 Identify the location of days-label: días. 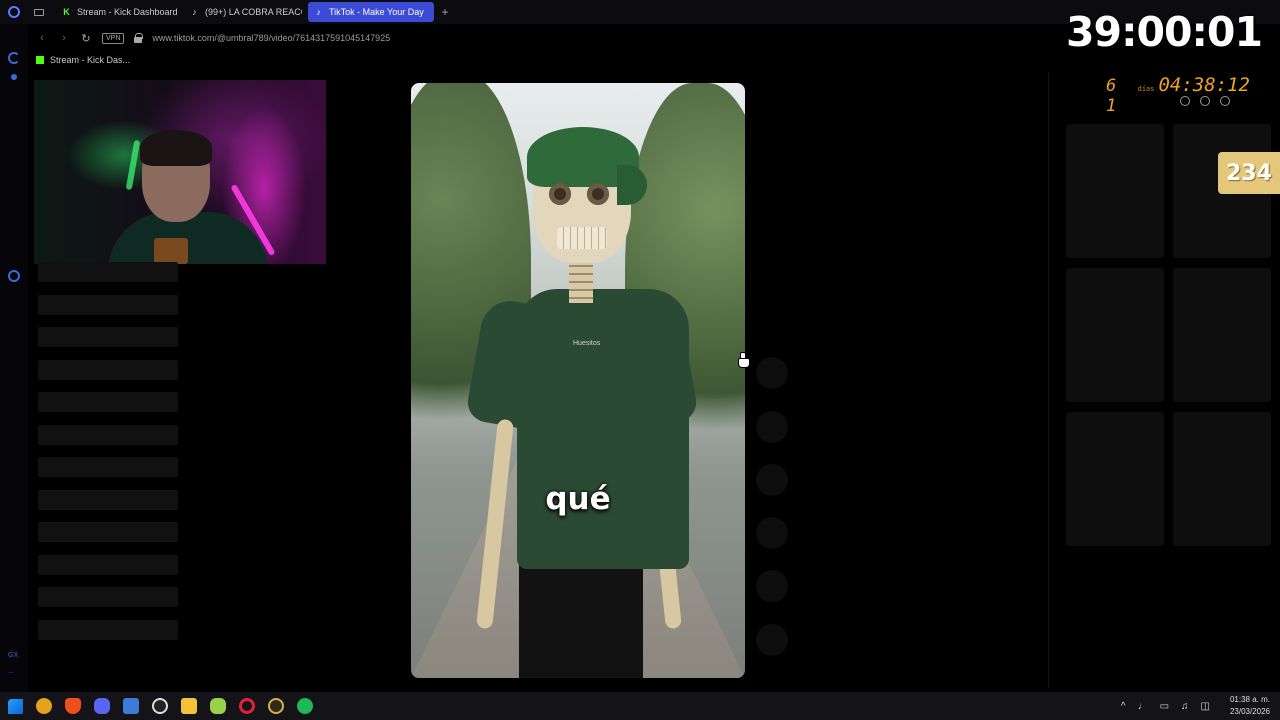
(1146, 89).